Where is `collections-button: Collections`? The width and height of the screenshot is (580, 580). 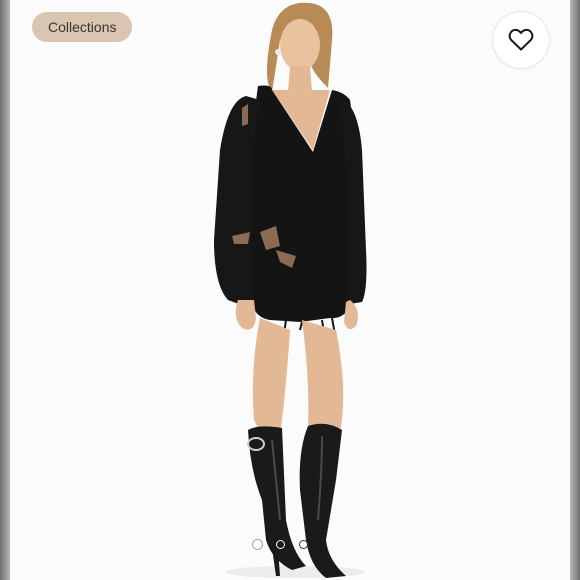
collections-button: Collections is located at coordinates (82, 27).